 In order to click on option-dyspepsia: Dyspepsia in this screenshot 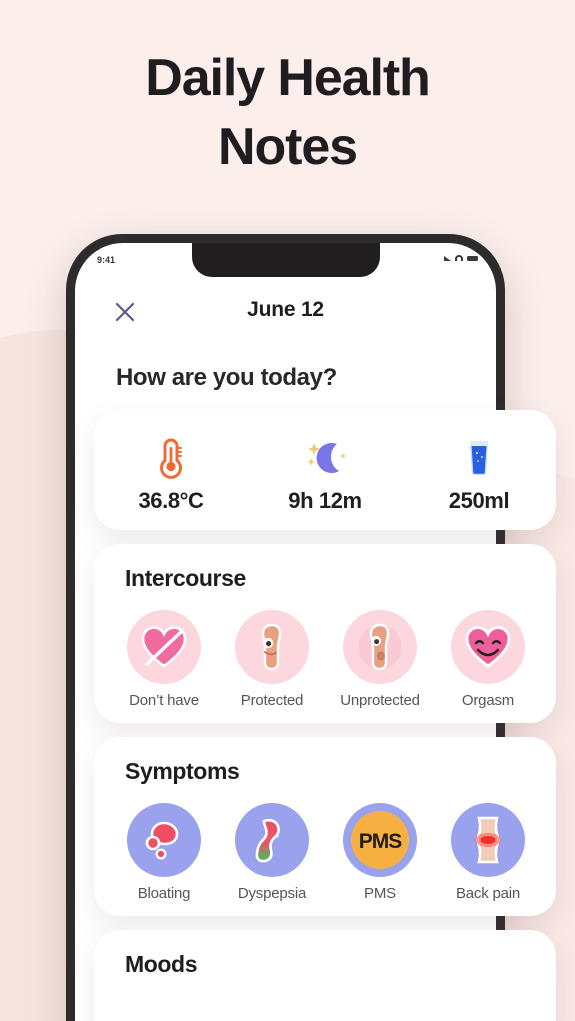, I will do `click(272, 852)`.